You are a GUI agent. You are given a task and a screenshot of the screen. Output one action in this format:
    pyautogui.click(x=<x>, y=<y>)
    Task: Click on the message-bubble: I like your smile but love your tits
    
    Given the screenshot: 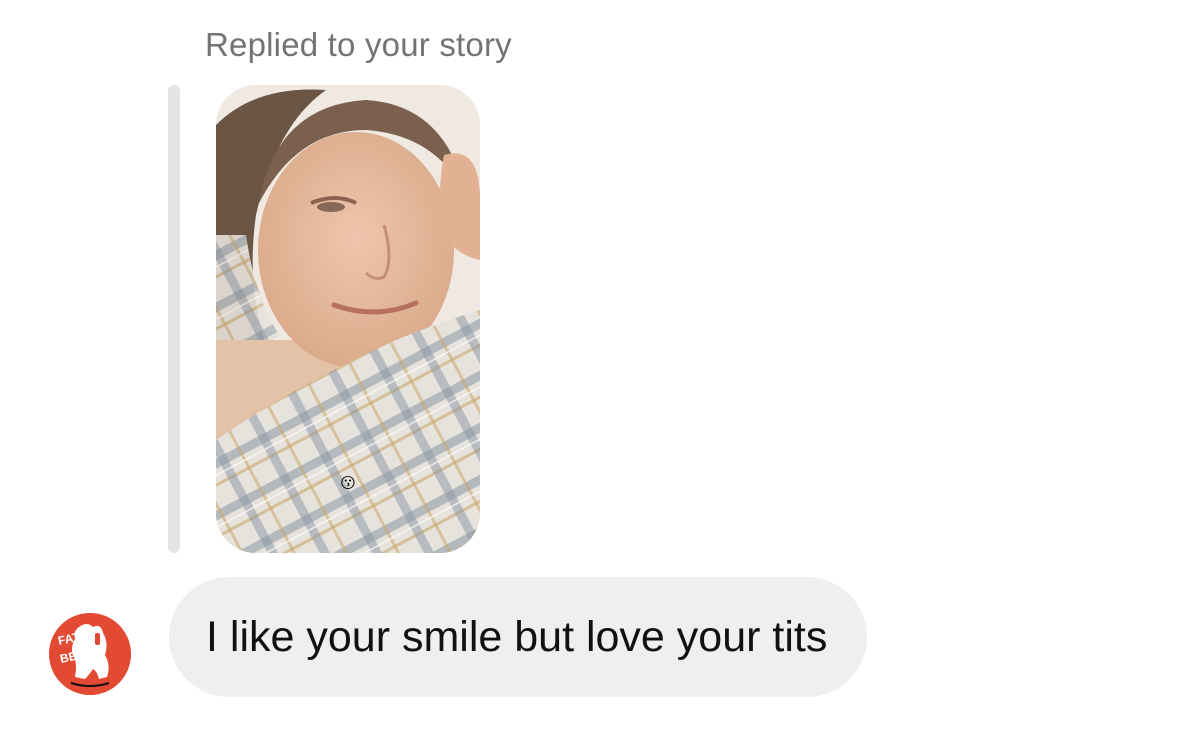 What is the action you would take?
    pyautogui.click(x=518, y=637)
    